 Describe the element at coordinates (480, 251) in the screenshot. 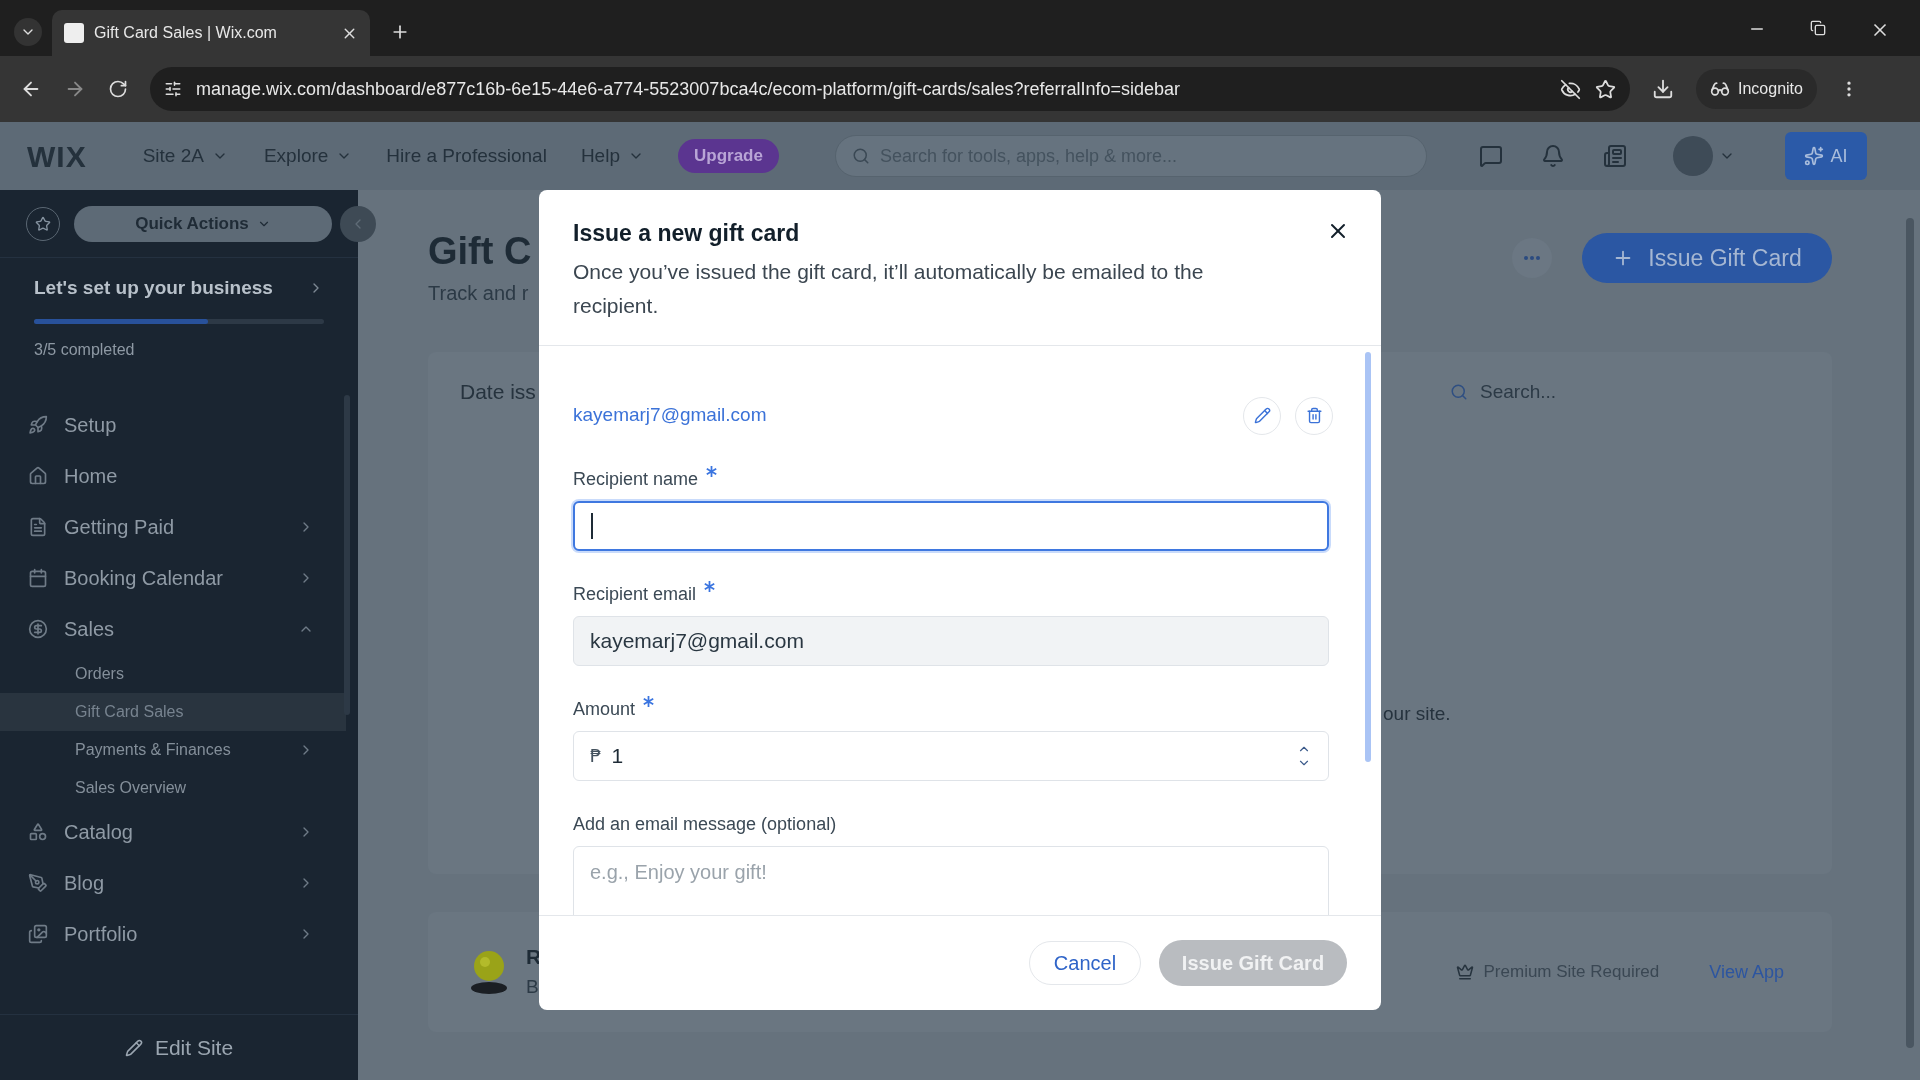

I see `page-title: Gift C` at that location.